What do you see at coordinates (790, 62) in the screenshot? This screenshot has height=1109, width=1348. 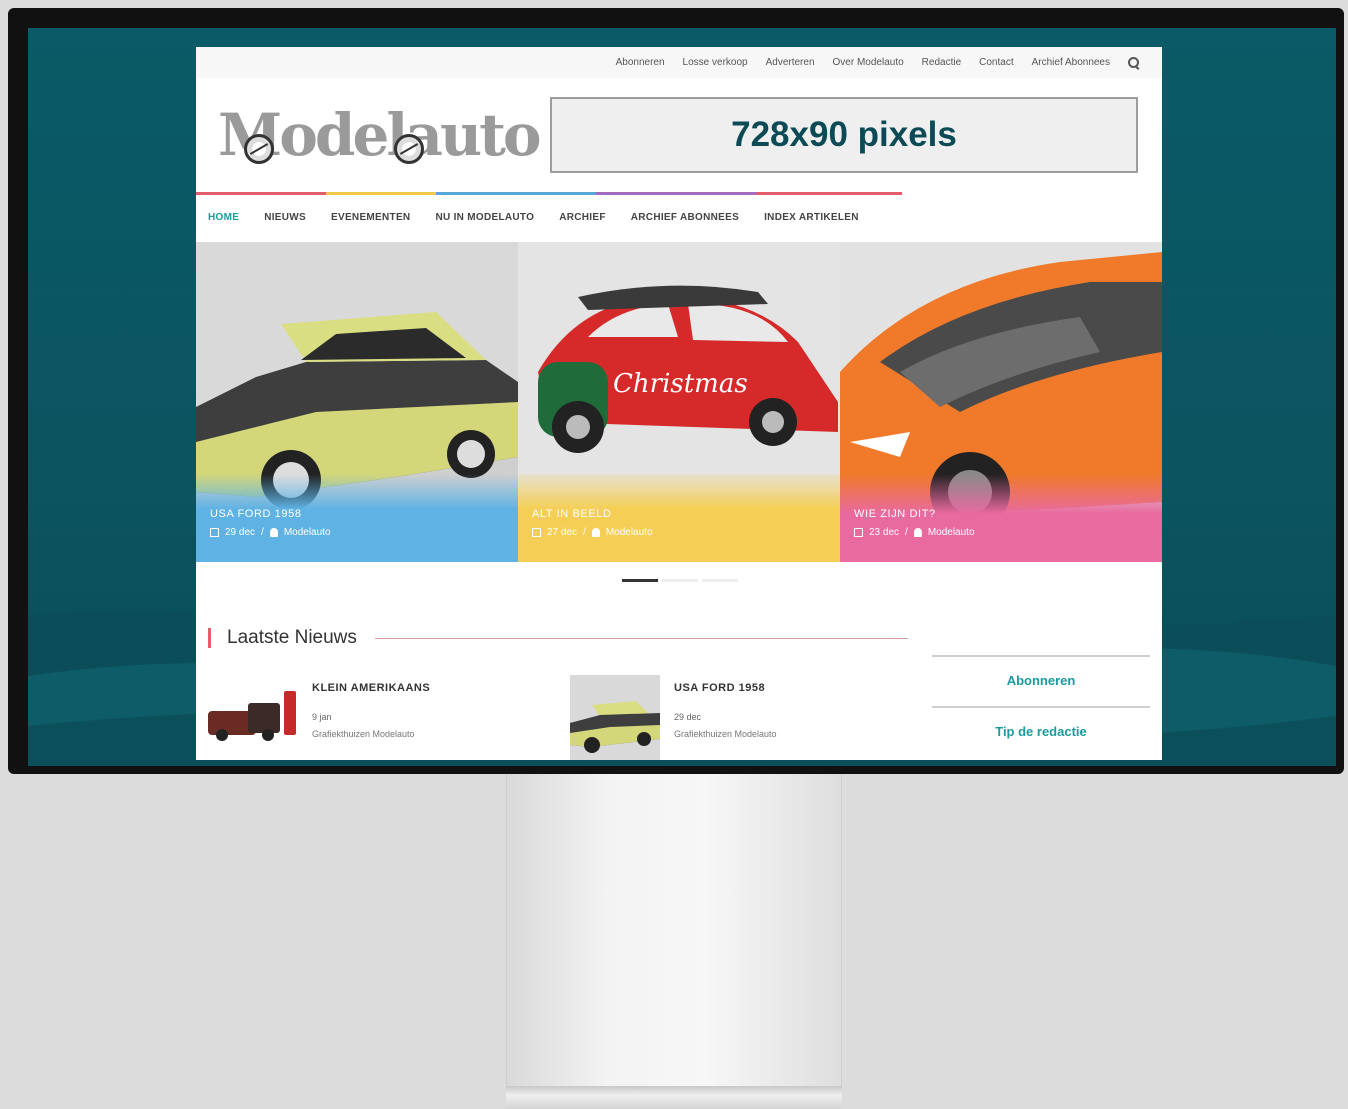 I see `topnav-link-adverteren: Adverteren` at bounding box center [790, 62].